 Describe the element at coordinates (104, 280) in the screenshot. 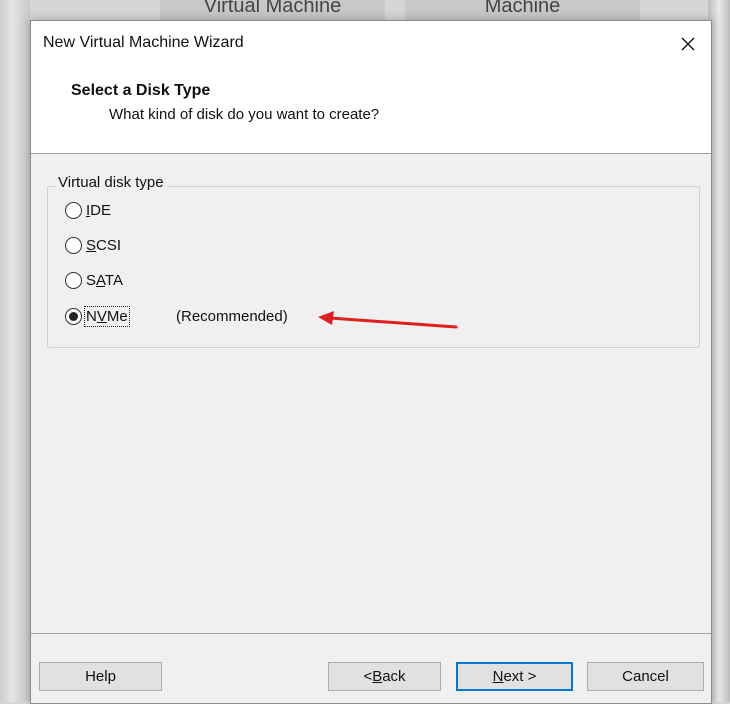

I see `radio-label-sata: SATA` at that location.